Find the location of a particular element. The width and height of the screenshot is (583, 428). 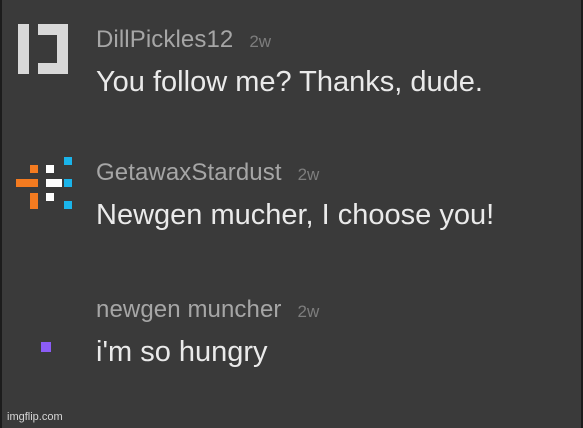

comment-username: DillPickles12 is located at coordinates (164, 39).